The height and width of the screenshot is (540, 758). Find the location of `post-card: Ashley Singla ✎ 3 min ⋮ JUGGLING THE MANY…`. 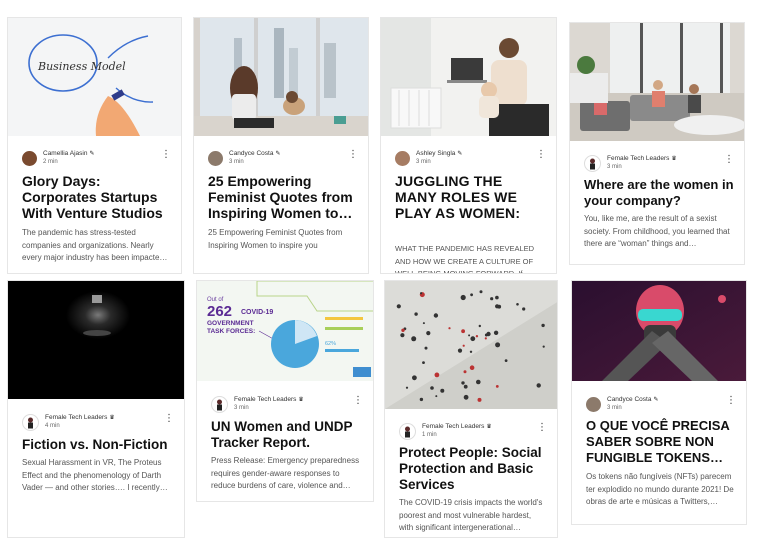

post-card: Ashley Singla ✎ 3 min ⋮ JUGGLING THE MANY… is located at coordinates (468, 145).